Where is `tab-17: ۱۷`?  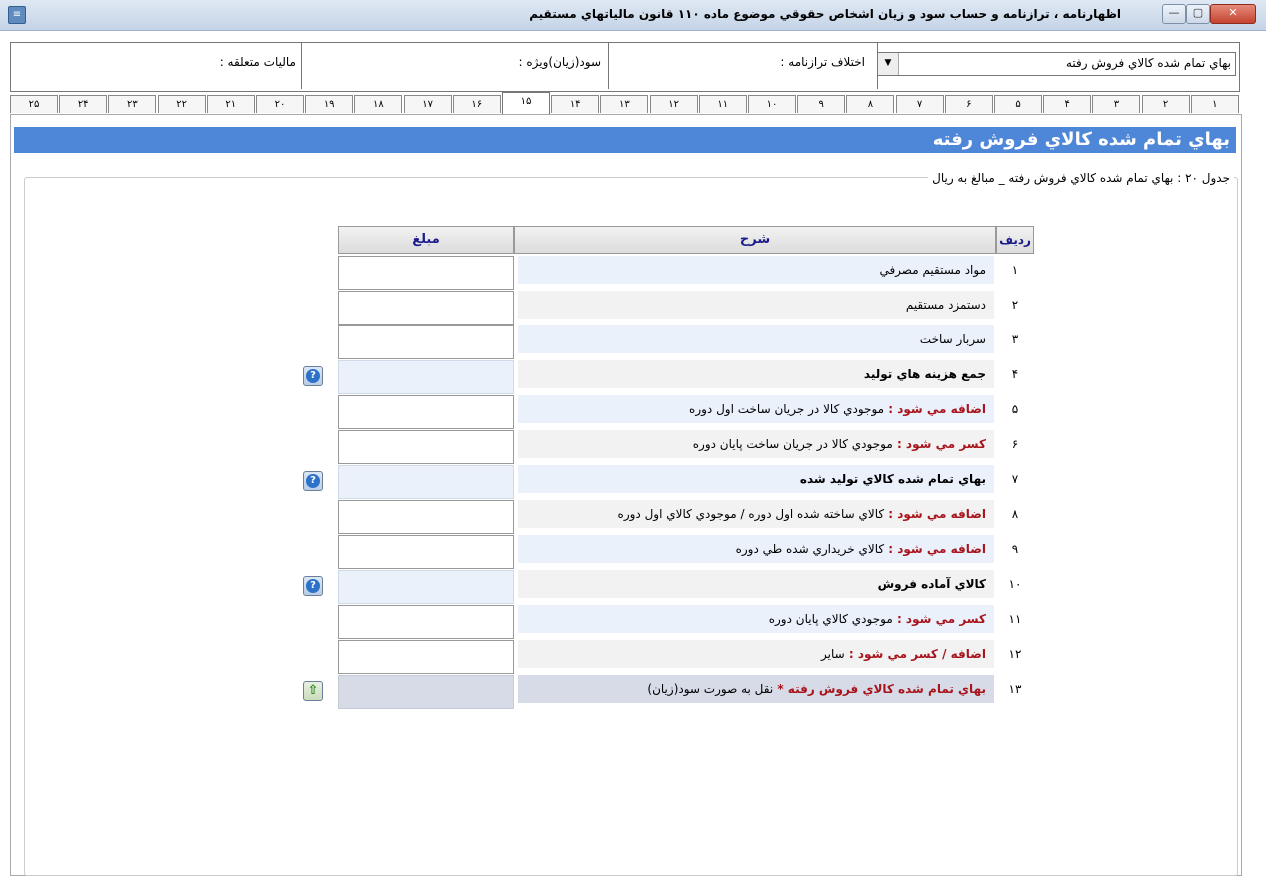 tab-17: ۱۷ is located at coordinates (427, 104).